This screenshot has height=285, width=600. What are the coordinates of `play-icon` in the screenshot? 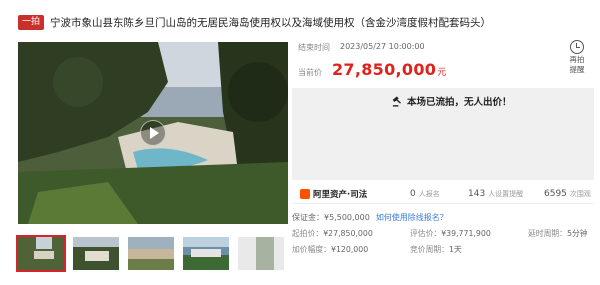 It's located at (154, 133).